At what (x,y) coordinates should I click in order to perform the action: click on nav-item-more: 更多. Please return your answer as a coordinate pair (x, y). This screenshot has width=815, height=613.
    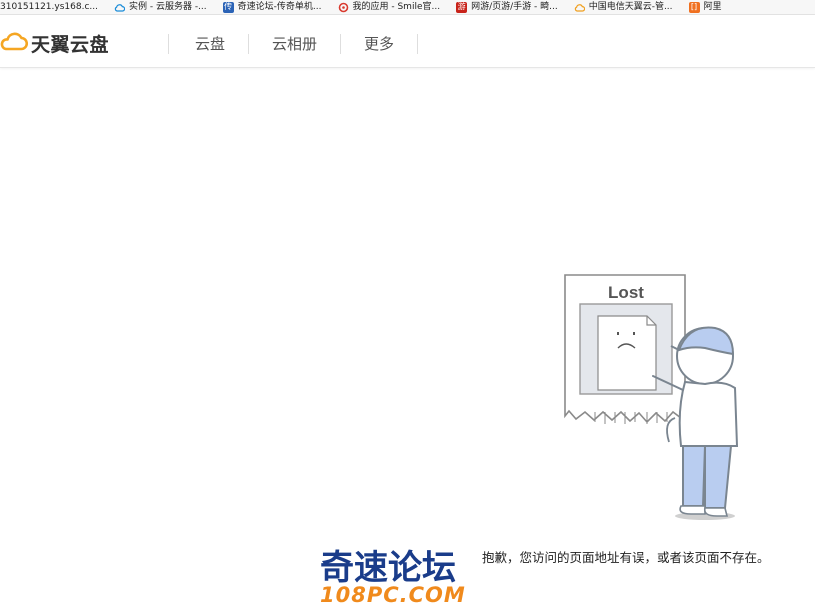
    Looking at the image, I should click on (380, 44).